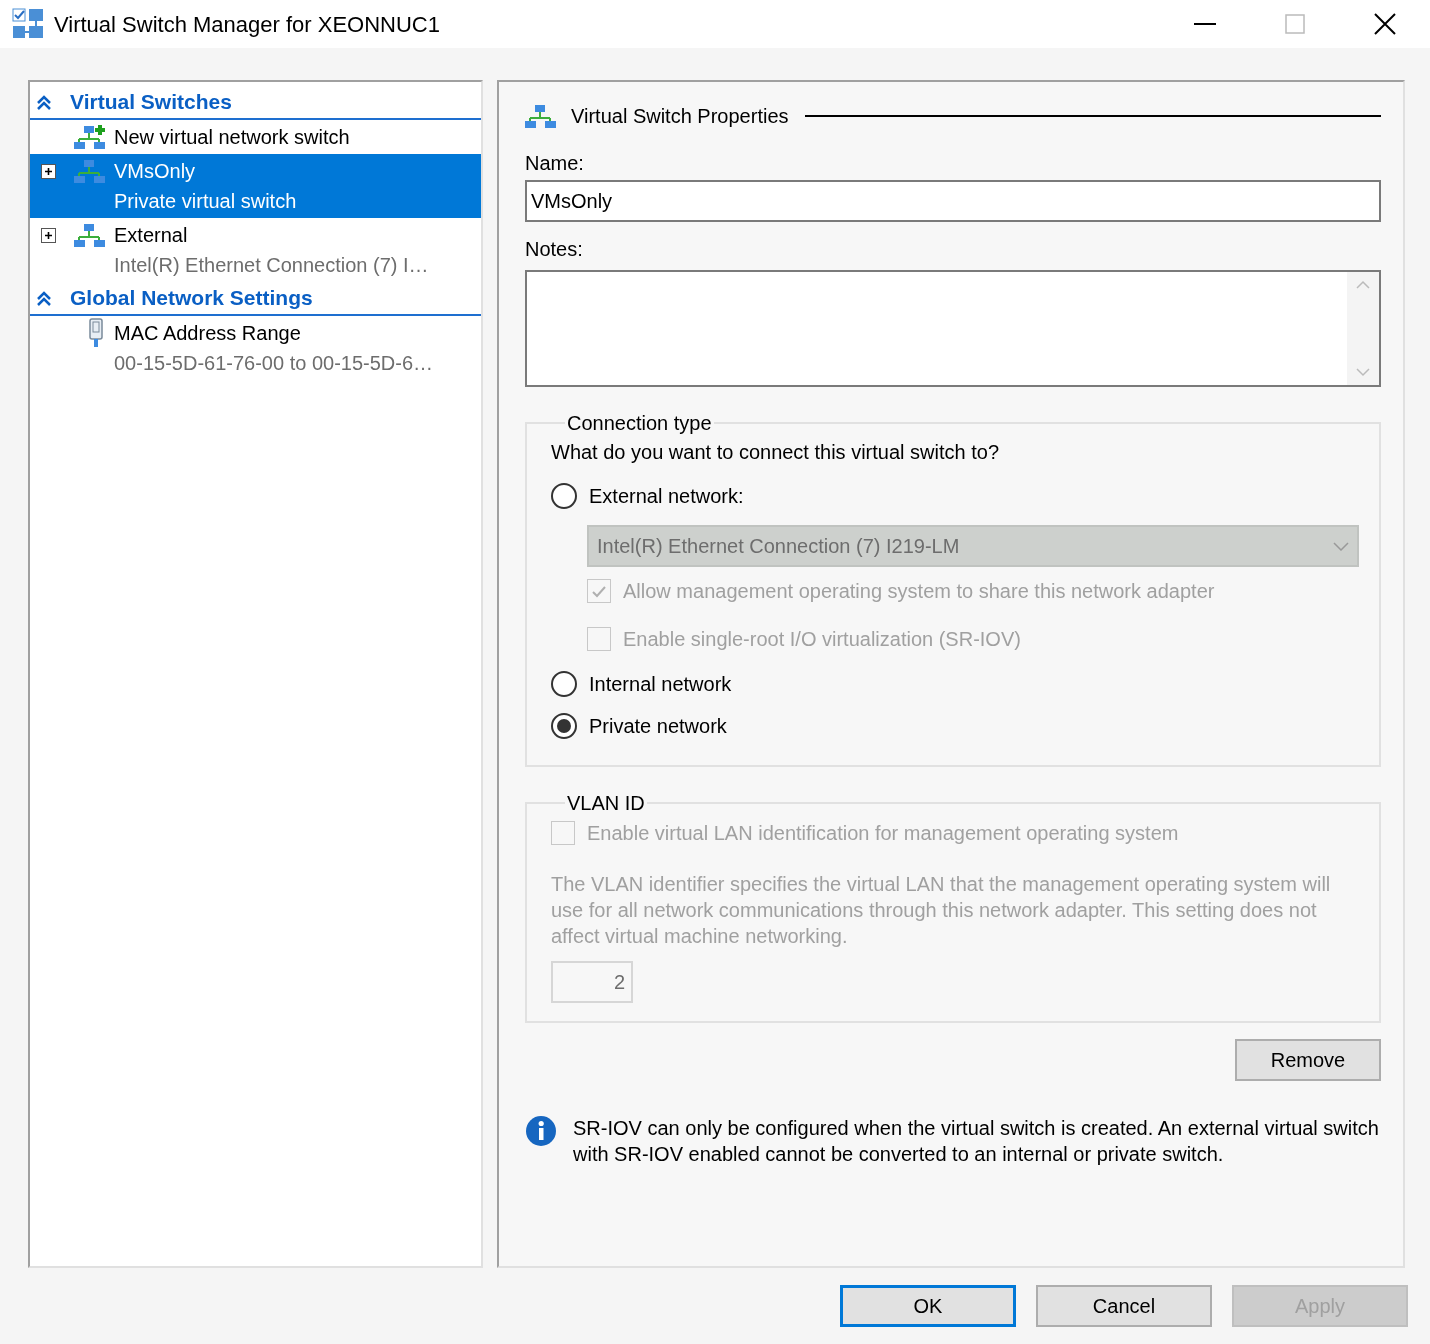 This screenshot has height=1344, width=1430. Describe the element at coordinates (919, 591) in the screenshot. I see `checkbox-label: Allow management operating system to share this network adapter` at that location.